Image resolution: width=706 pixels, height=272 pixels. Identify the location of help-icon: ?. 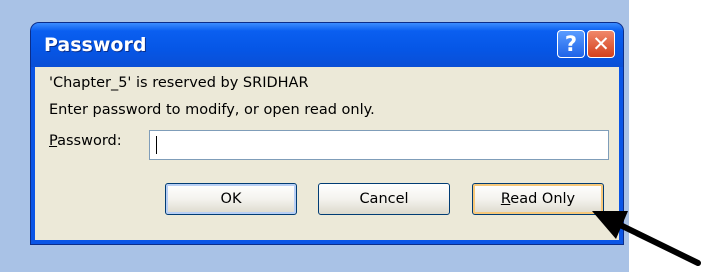
(571, 44).